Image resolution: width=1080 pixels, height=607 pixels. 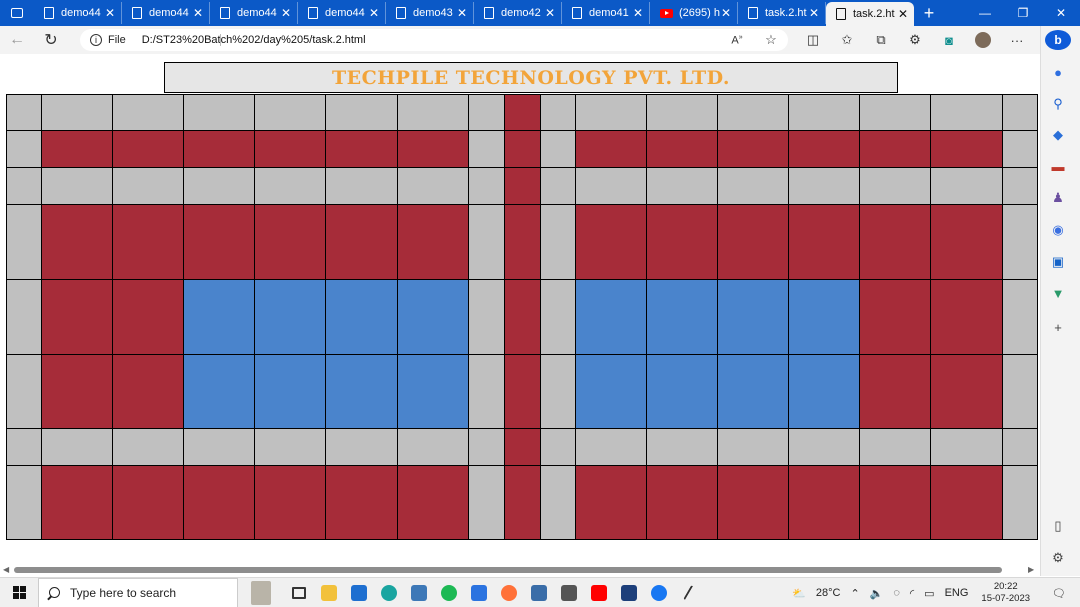 What do you see at coordinates (6, 570) in the screenshot?
I see `scroll-left-arrow-icon: ◀` at bounding box center [6, 570].